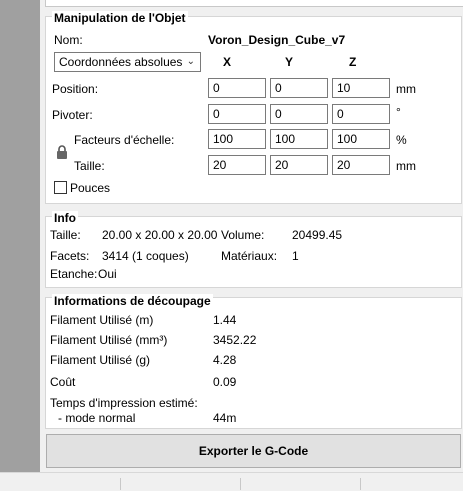 The image size is (463, 491). What do you see at coordinates (401, 140) in the screenshot?
I see `scale-unit: %` at bounding box center [401, 140].